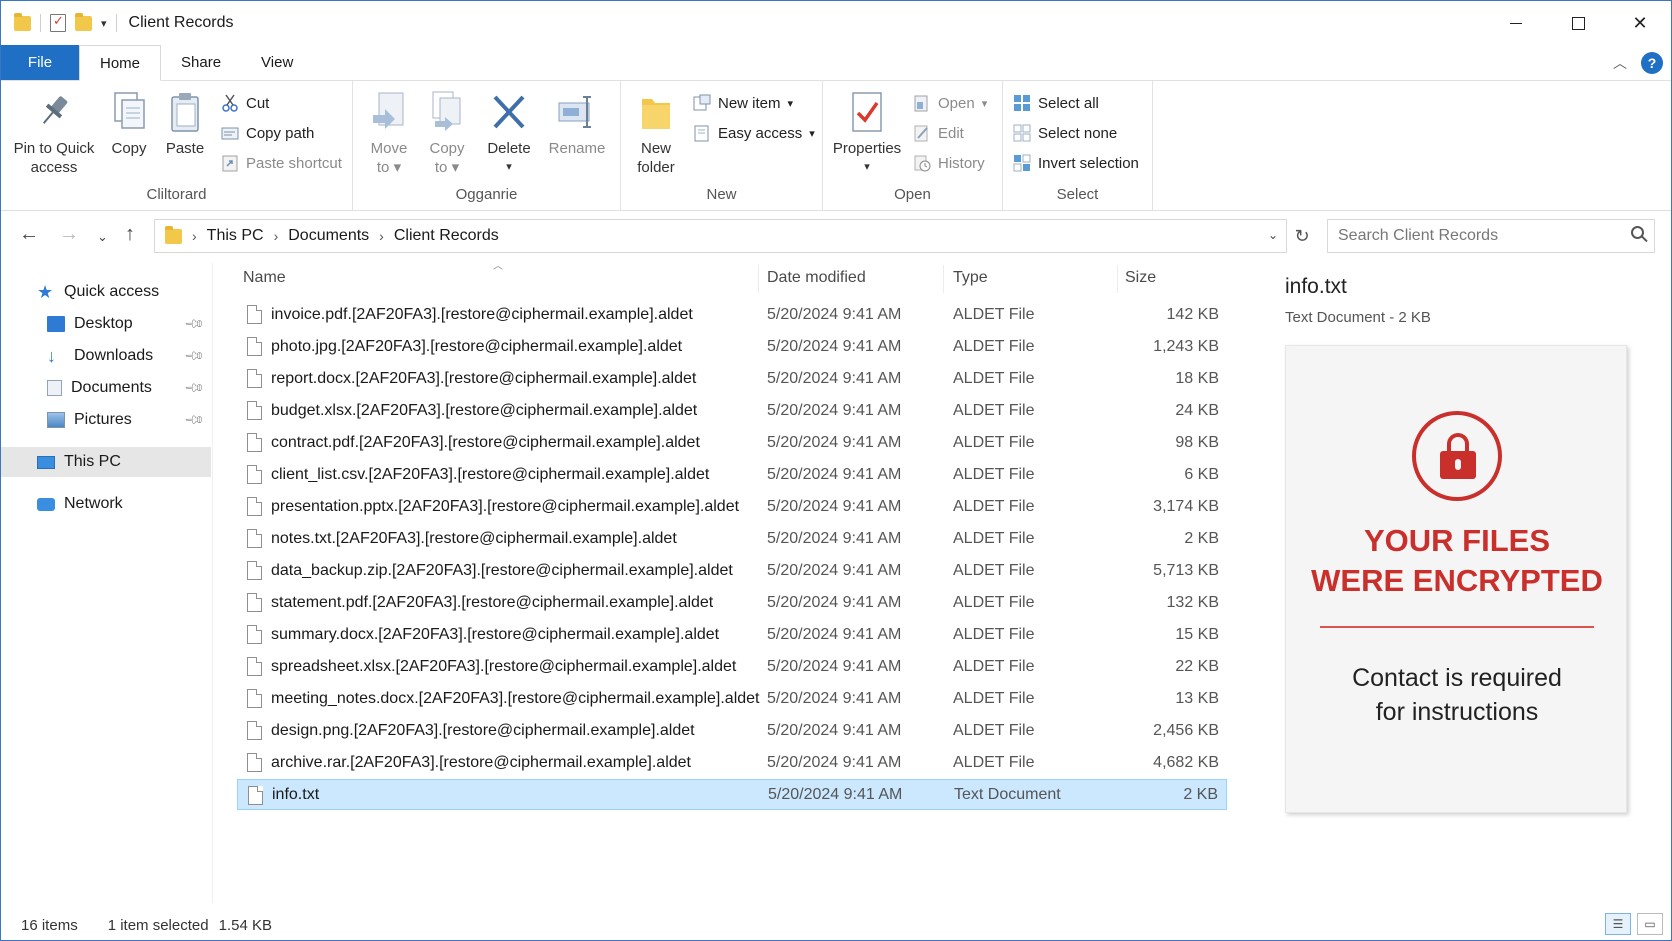 The width and height of the screenshot is (1672, 941). Describe the element at coordinates (760, 133) in the screenshot. I see `easy-access-label: Easy access` at that location.